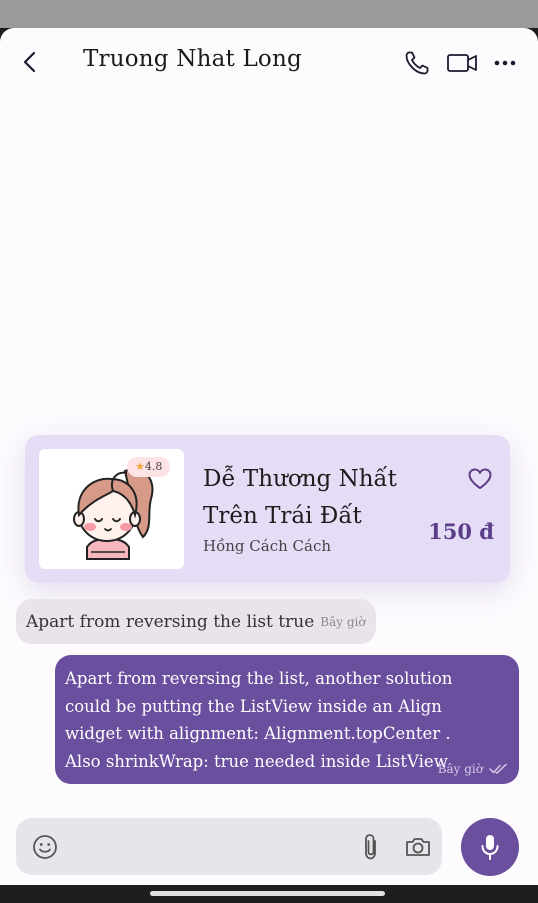  What do you see at coordinates (170, 621) in the screenshot?
I see `message-text: Apart from reversing the list true` at bounding box center [170, 621].